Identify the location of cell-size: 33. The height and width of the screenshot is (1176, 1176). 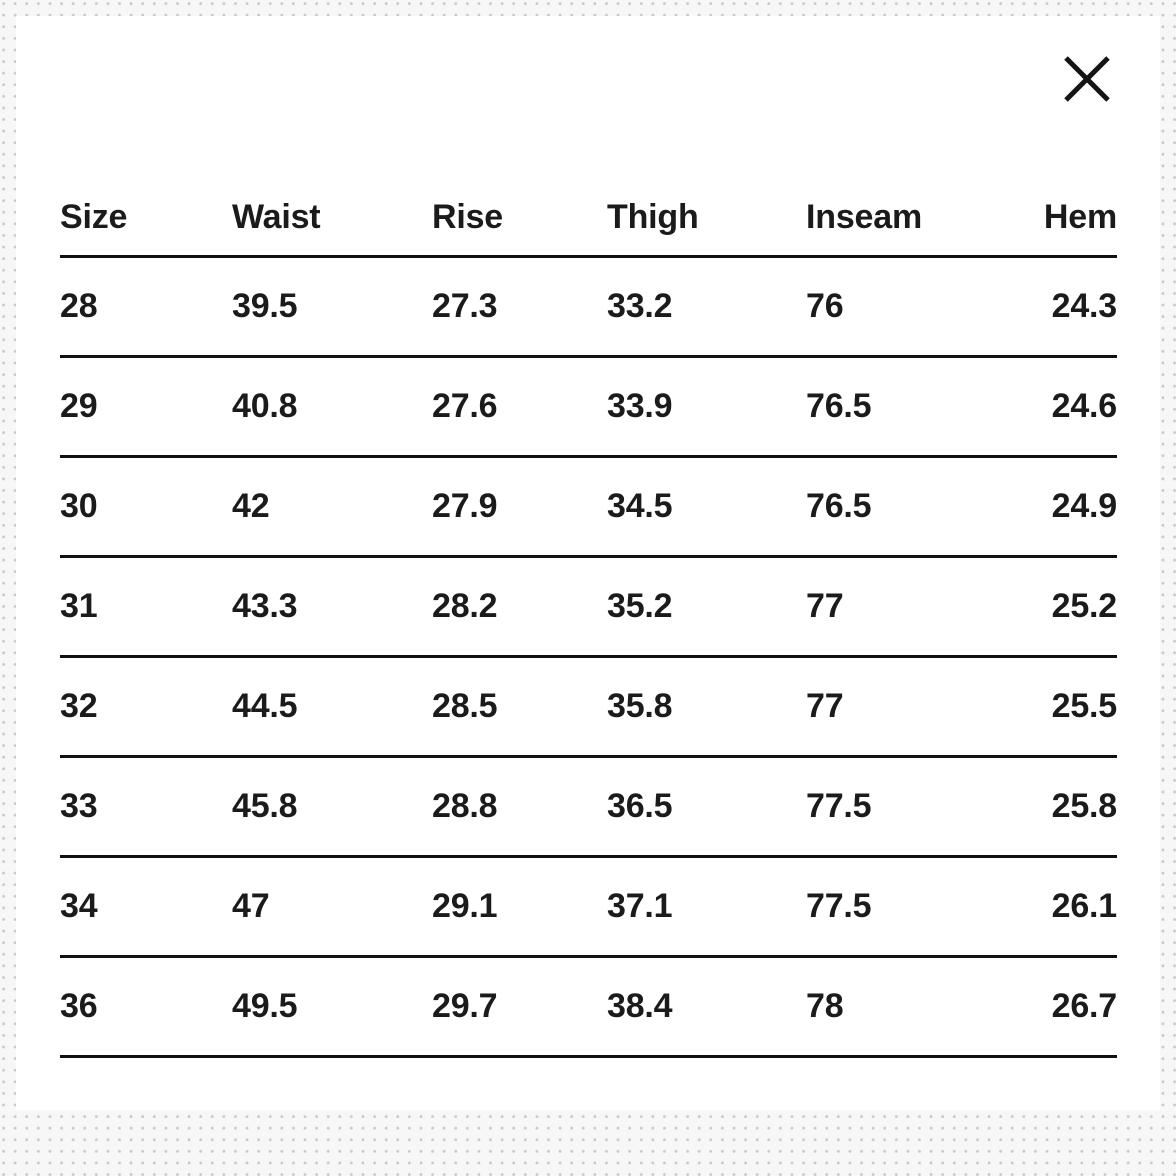
(79, 806).